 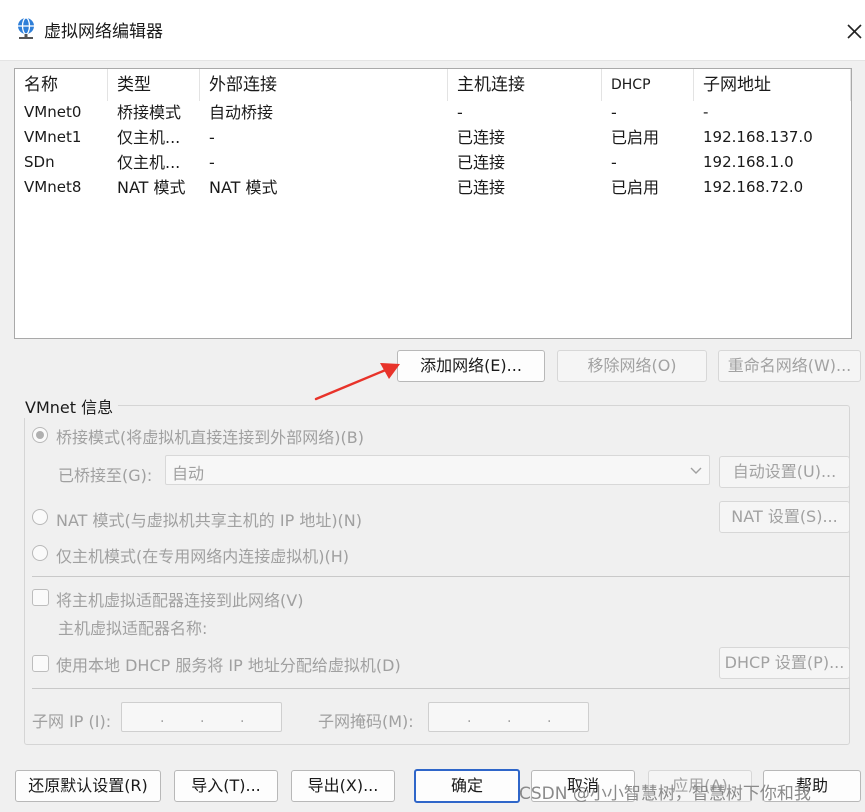 I want to click on watermark: CSDN @小小智慧树，智慧树下你和我, so click(x=665, y=794).